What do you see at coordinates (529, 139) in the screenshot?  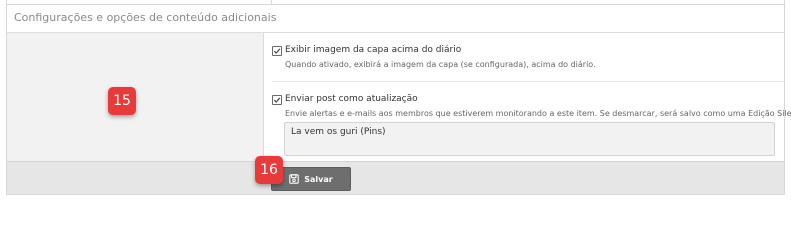 I see `status-update-textarea: La vem os guri (Pins)` at bounding box center [529, 139].